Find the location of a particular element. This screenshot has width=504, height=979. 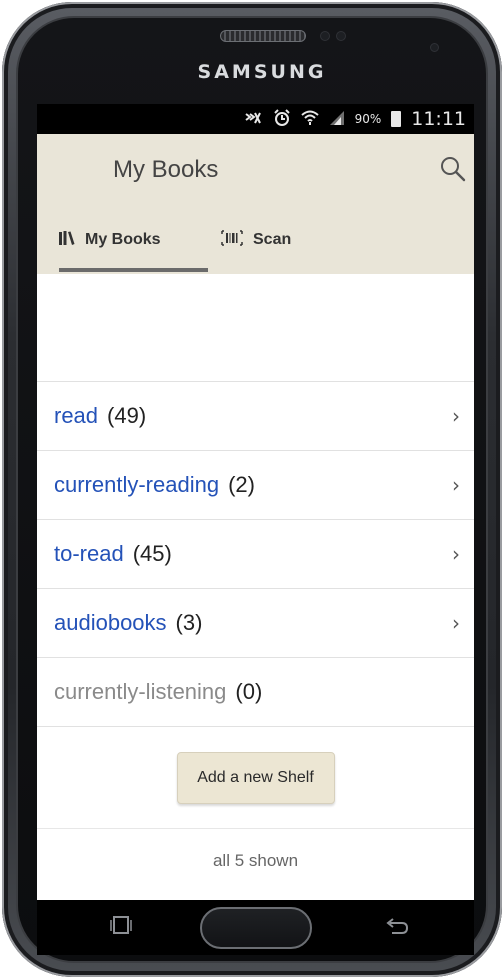

alarm-icon is located at coordinates (282, 119).